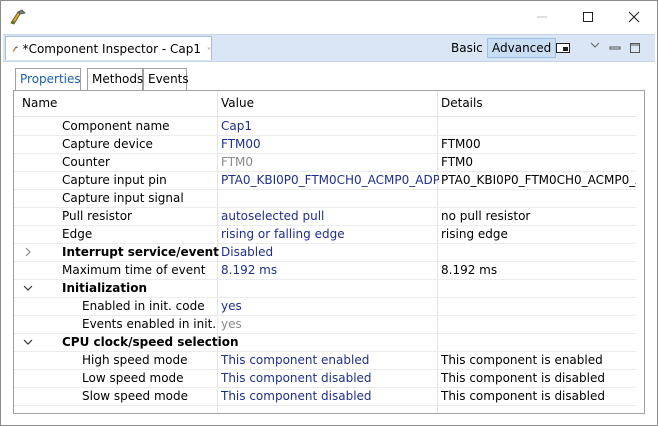 The height and width of the screenshot is (426, 658). Describe the element at coordinates (325, 324) in the screenshot. I see `table-row: Events enabled in init. yes` at that location.